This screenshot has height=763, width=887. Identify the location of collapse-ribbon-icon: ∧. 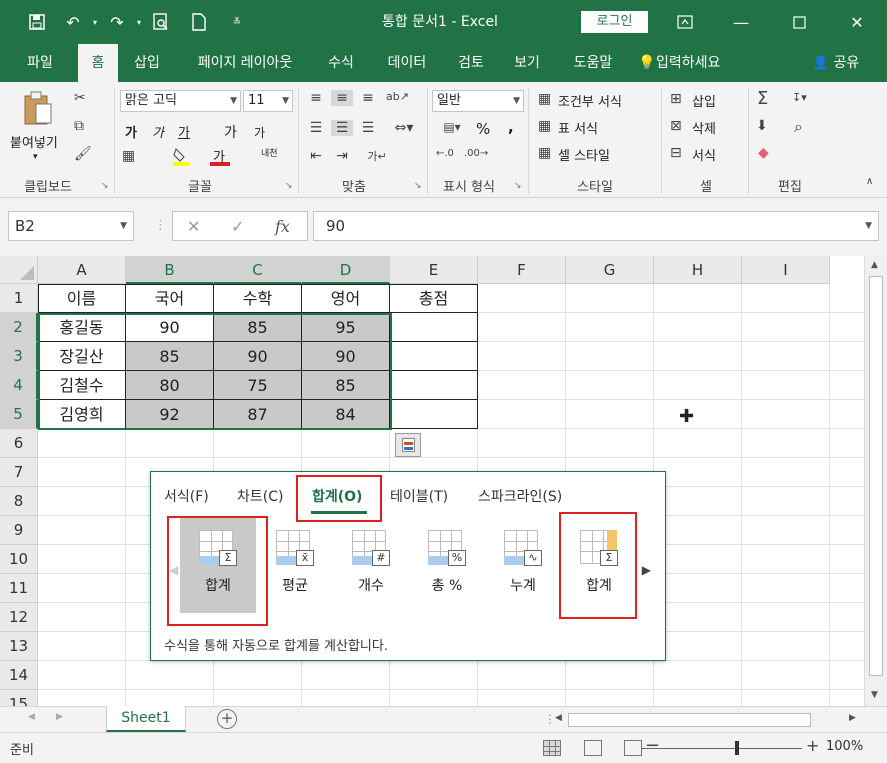
(869, 181).